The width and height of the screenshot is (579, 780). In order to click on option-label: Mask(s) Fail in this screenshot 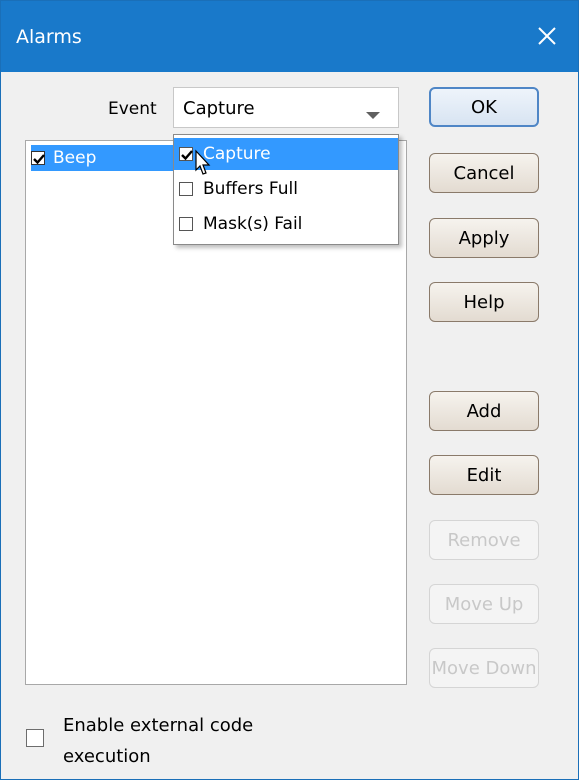, I will do `click(253, 224)`.